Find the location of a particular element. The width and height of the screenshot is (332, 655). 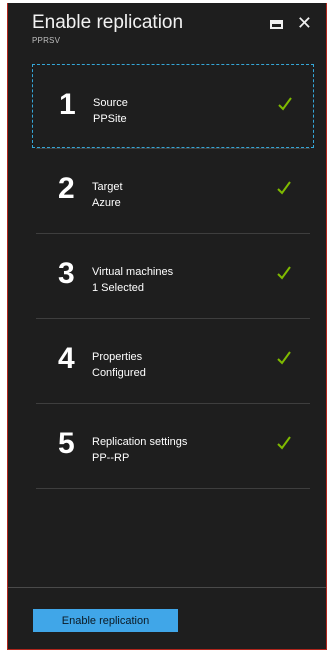

step-replication-settings: 5 Replication settings PP--RP is located at coordinates (173, 446).